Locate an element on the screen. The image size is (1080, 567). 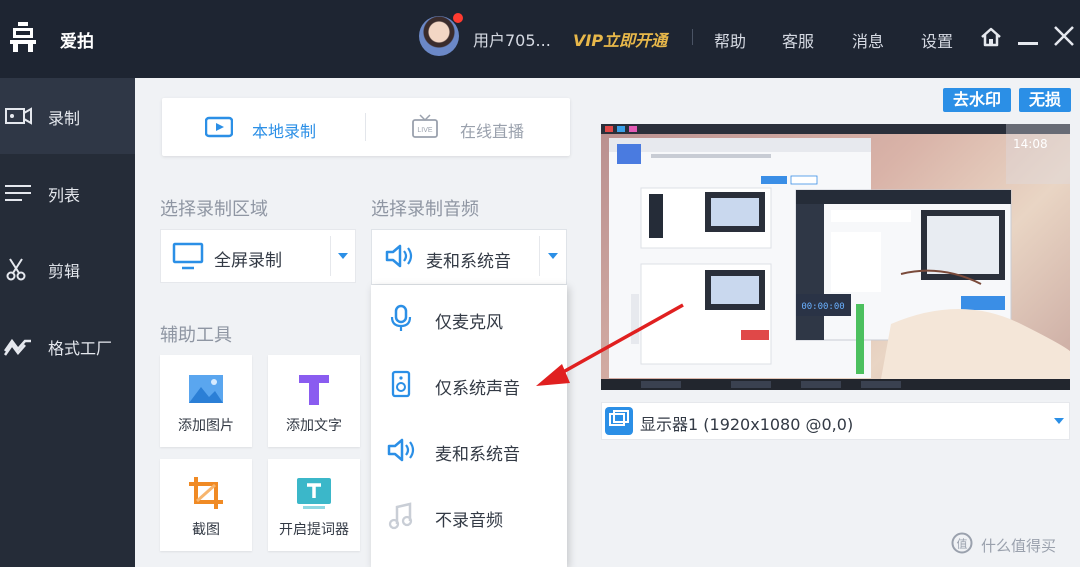
video-play-icon is located at coordinates (219, 127).